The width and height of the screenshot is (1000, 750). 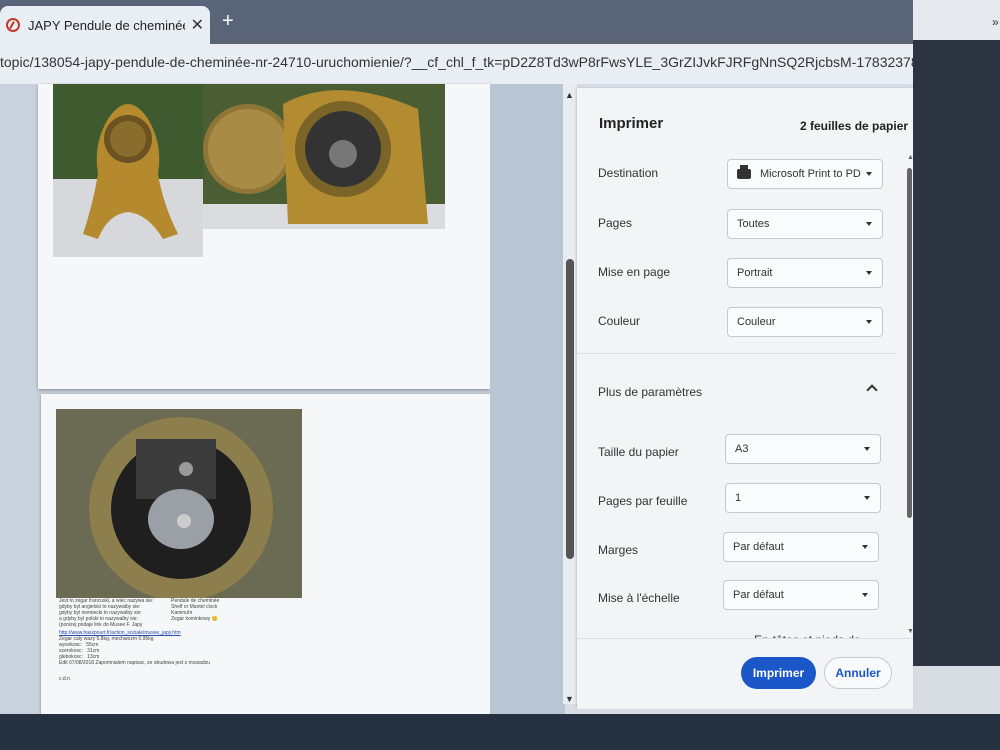 I want to click on dialog-title: Imprimer, so click(x=631, y=123).